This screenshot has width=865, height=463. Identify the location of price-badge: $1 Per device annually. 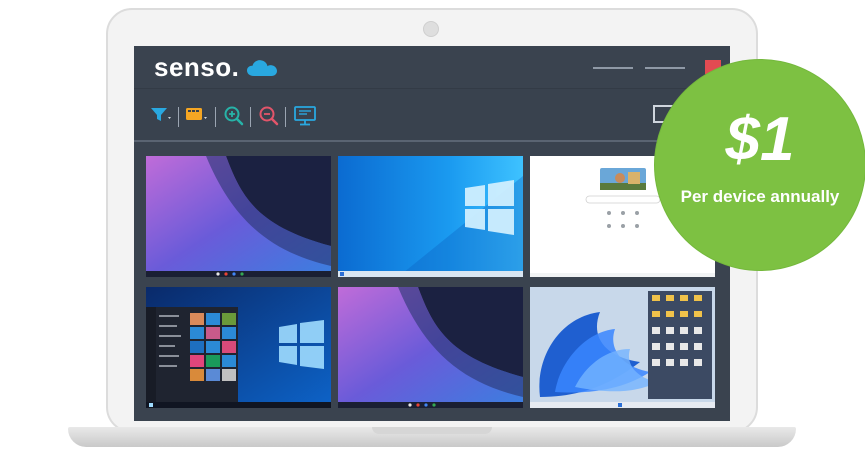
(760, 165).